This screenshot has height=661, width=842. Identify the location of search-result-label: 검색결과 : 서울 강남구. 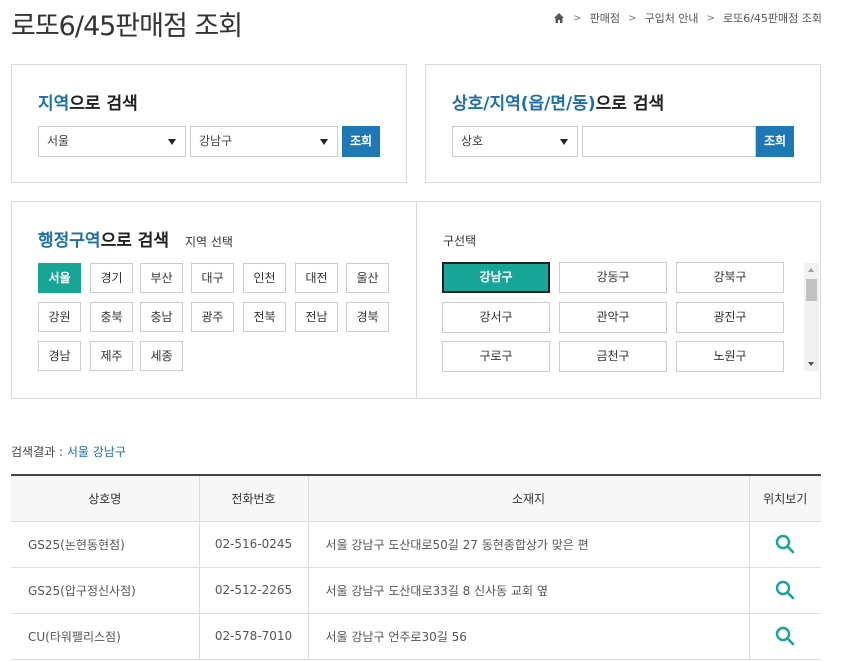
(68, 452).